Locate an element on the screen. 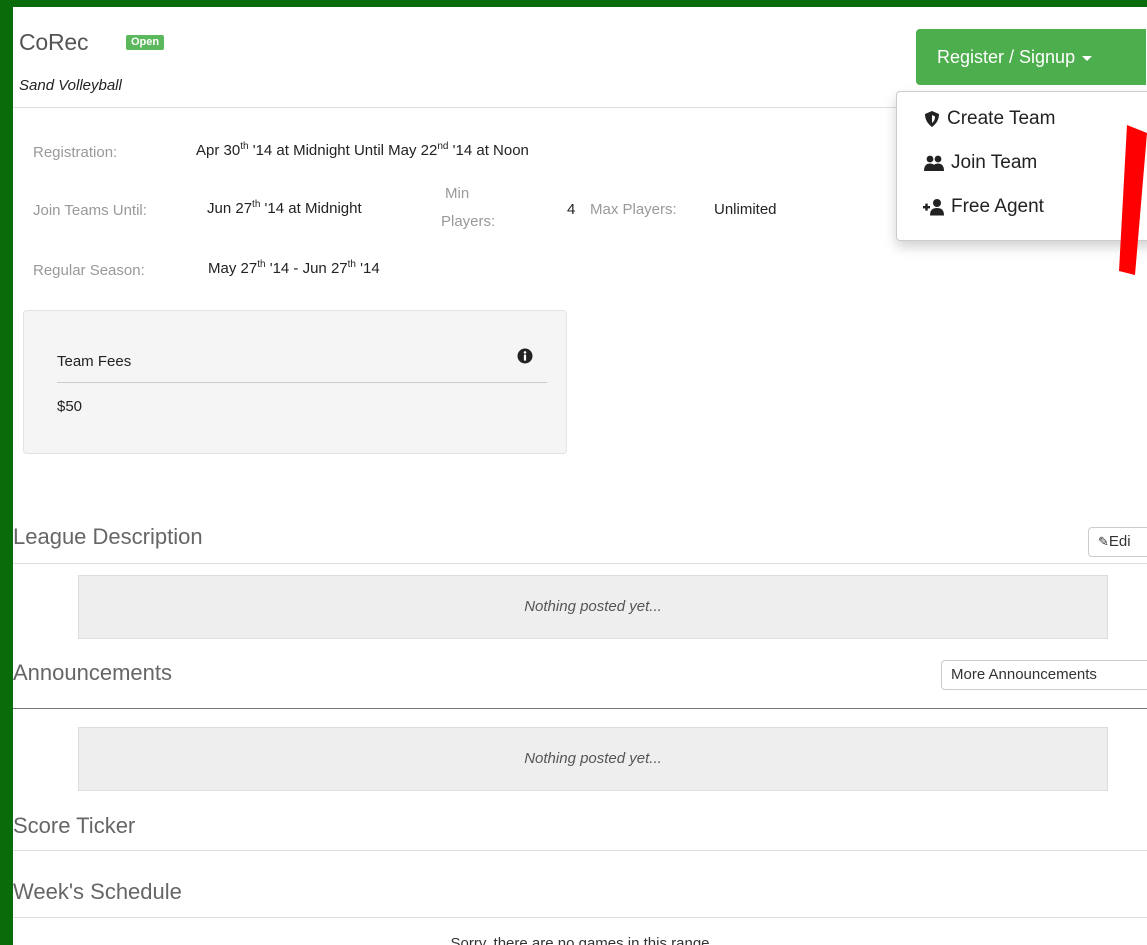  league-description-title: League Description is located at coordinates (108, 536).